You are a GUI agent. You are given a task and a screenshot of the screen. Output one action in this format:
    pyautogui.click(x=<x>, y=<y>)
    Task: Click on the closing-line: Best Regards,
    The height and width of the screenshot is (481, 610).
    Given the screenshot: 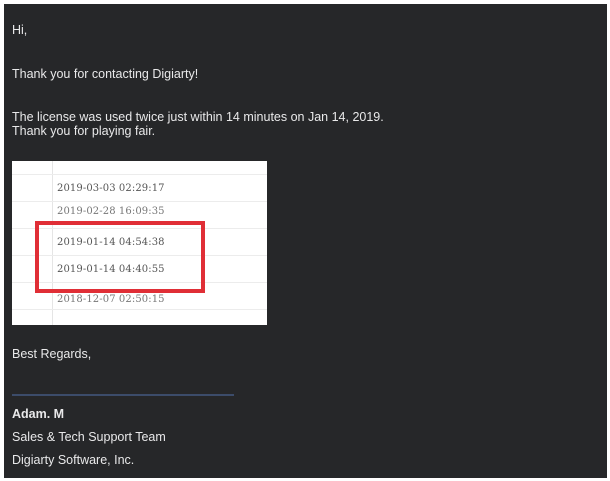 What is the action you would take?
    pyautogui.click(x=52, y=354)
    